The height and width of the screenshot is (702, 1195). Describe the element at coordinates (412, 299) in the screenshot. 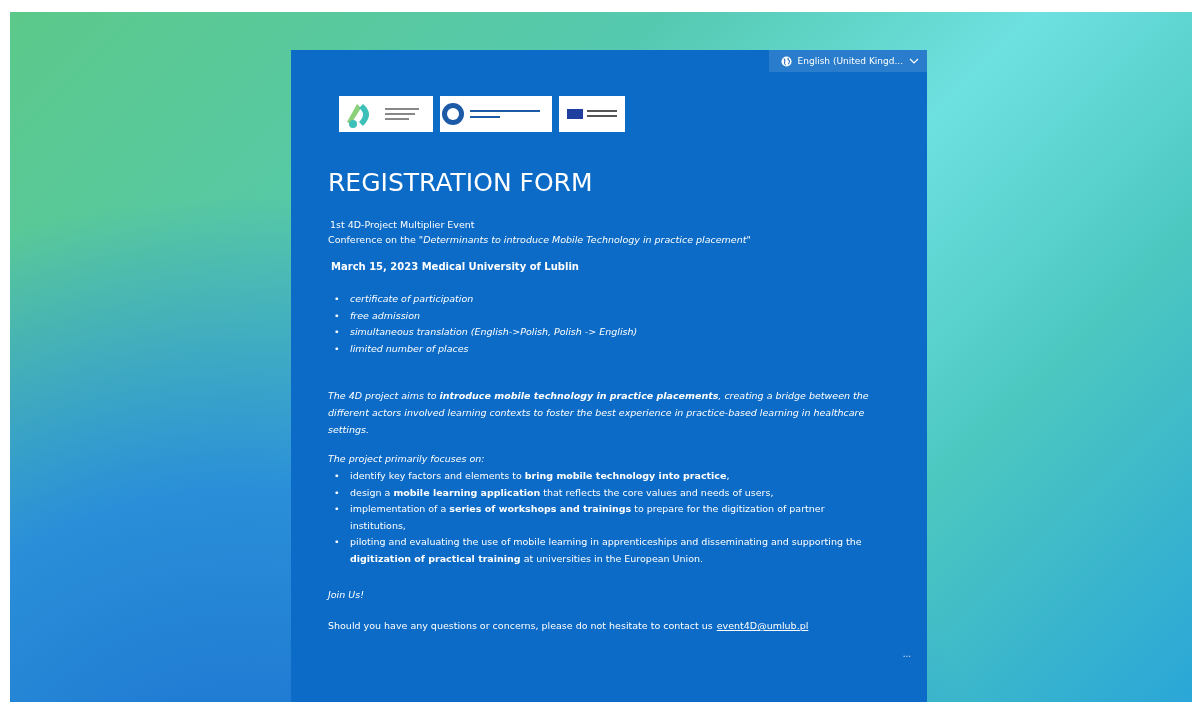

I see `benefit-item: certificate of participation` at that location.